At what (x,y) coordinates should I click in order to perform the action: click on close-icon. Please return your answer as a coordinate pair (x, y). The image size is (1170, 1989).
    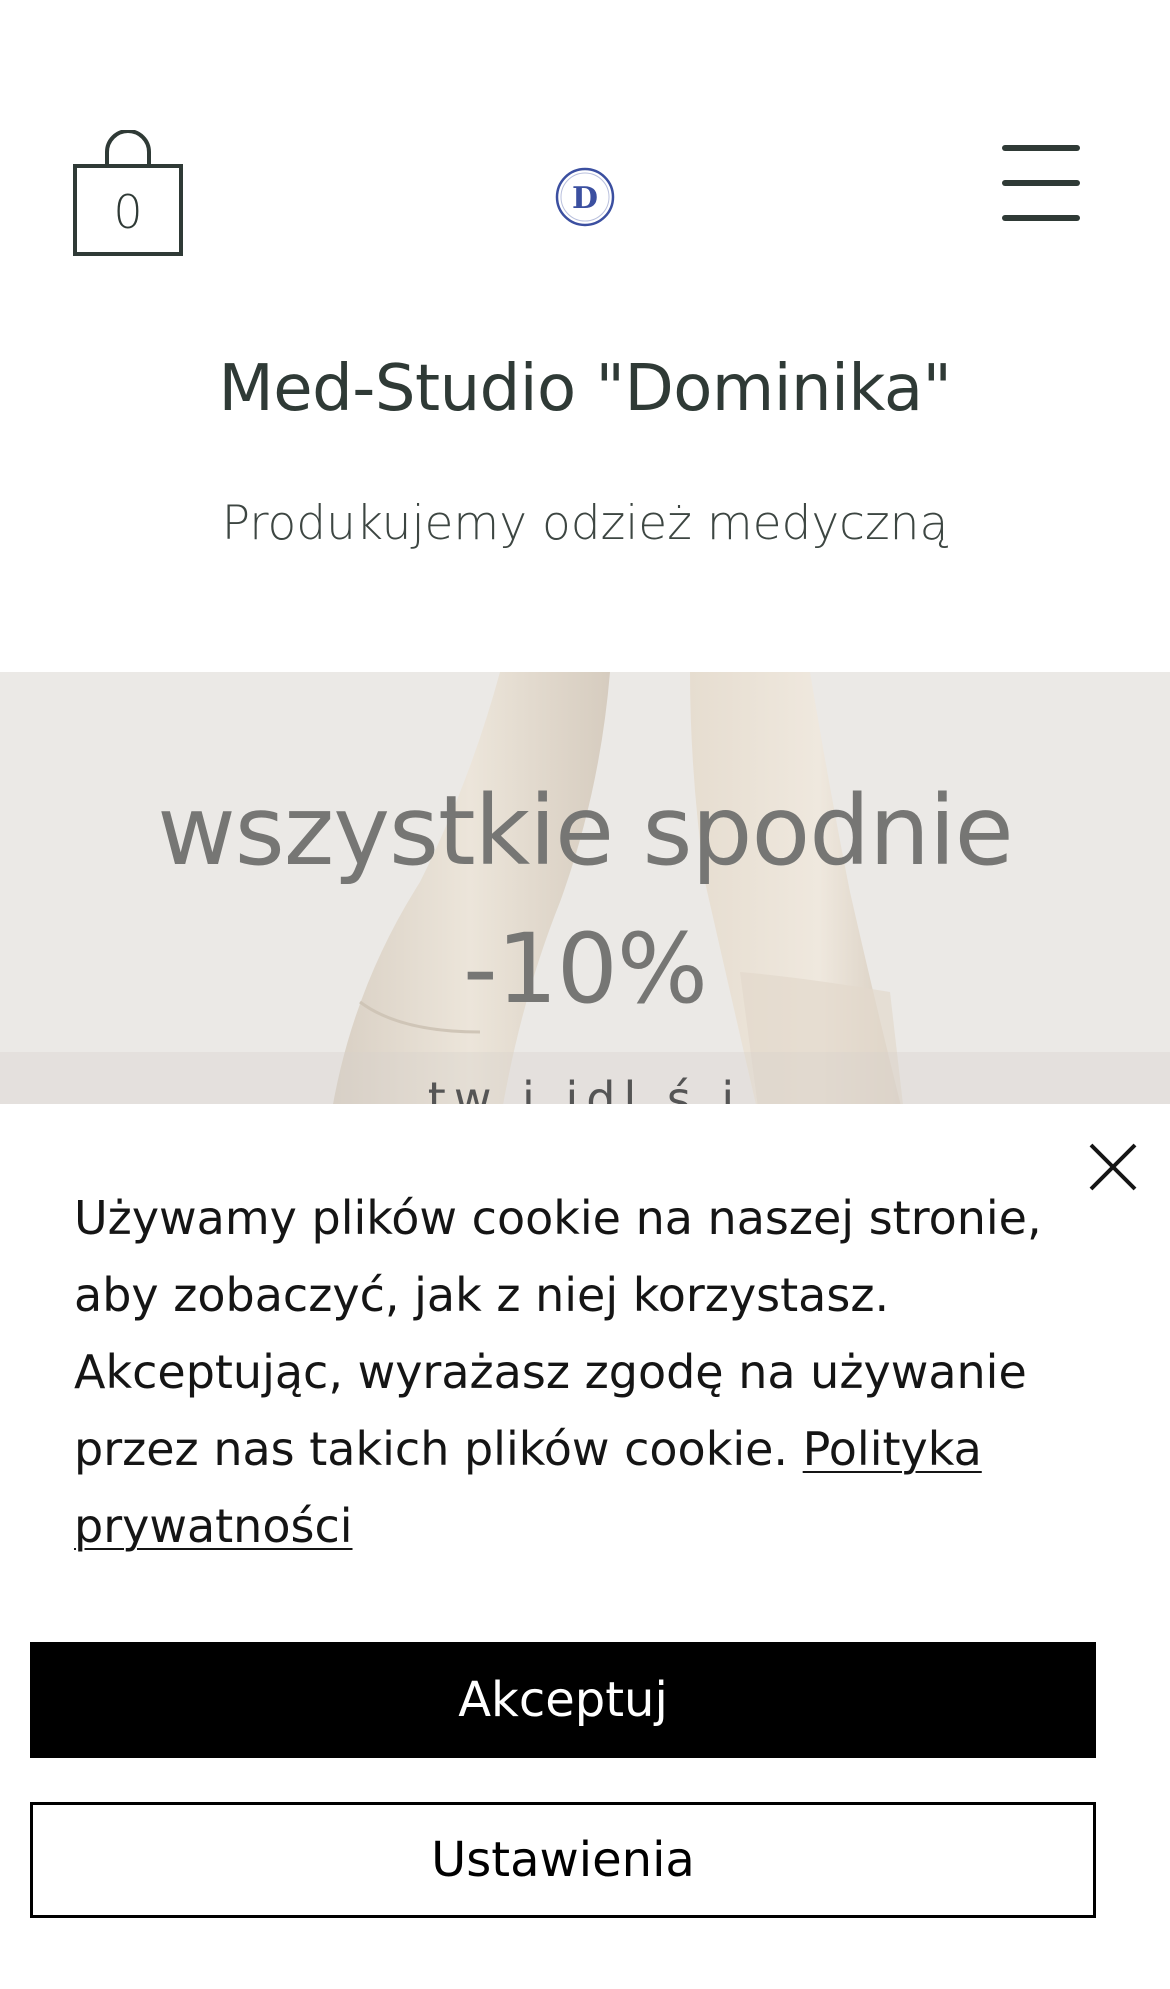
    Looking at the image, I should click on (1113, 1167).